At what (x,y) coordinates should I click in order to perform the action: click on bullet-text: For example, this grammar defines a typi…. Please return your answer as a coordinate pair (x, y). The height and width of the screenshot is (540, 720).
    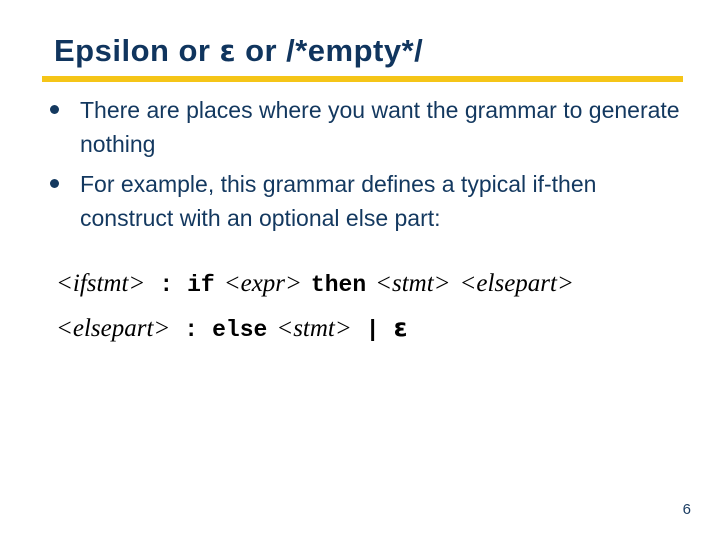
    Looking at the image, I should click on (338, 201).